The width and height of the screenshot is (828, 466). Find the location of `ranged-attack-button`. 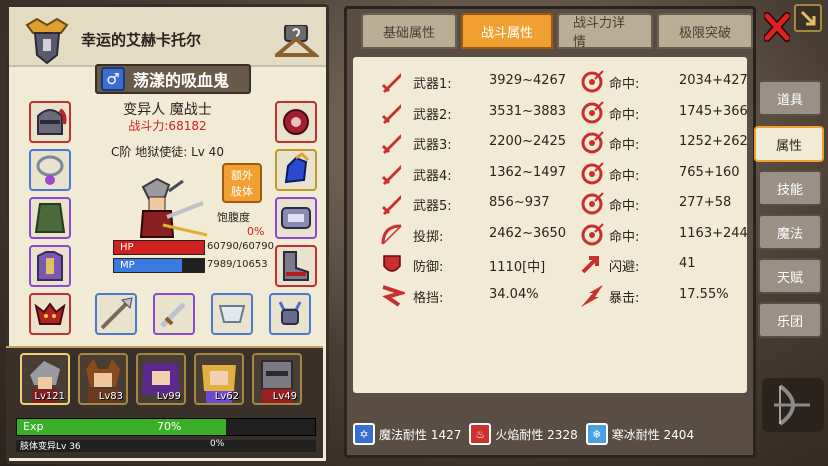

ranged-attack-button is located at coordinates (793, 405).